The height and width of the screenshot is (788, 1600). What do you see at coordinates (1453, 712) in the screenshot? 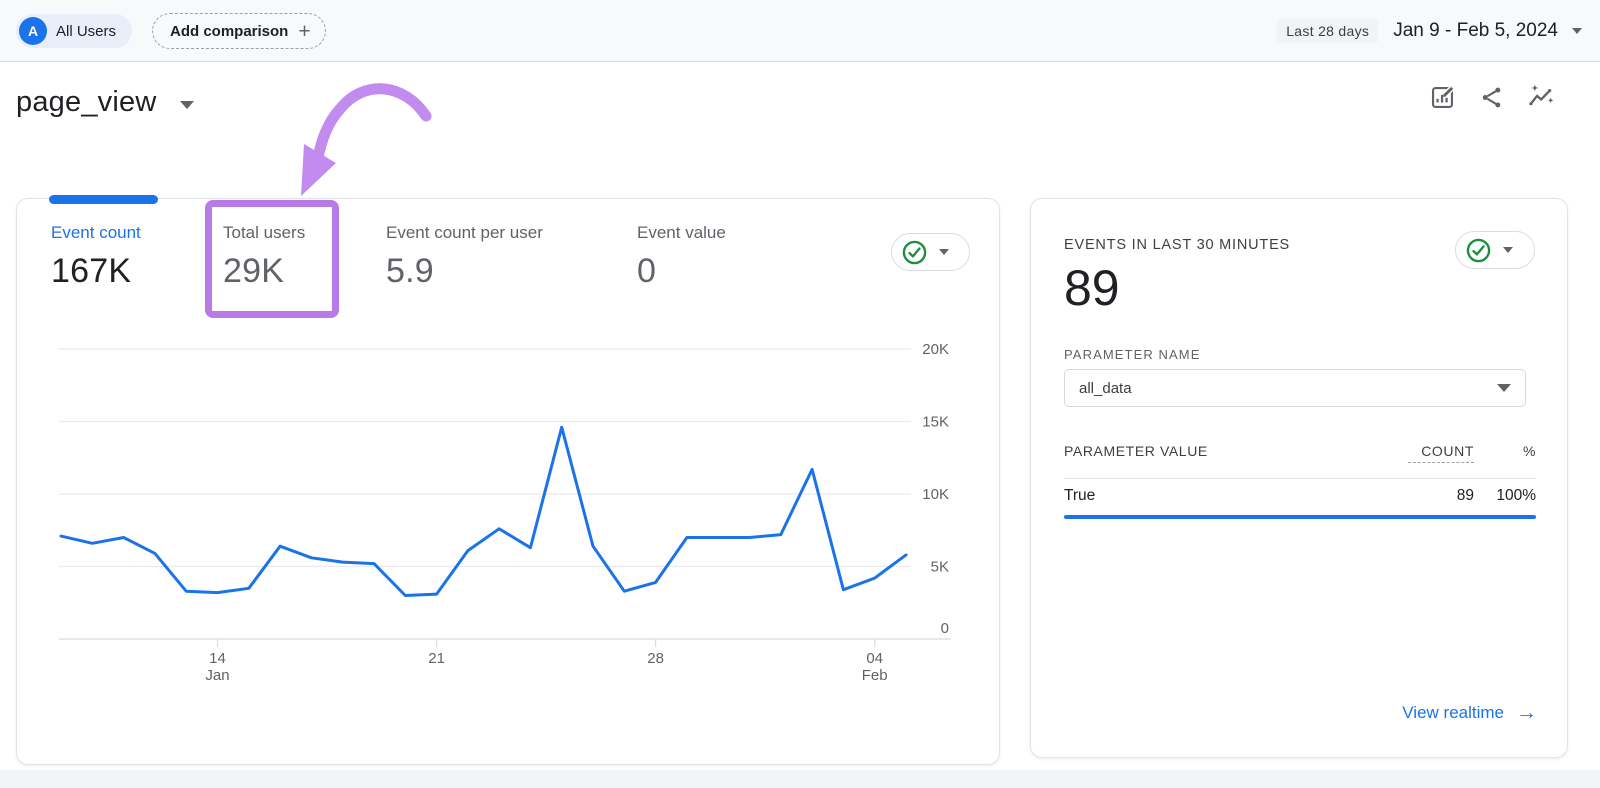
I see `view-realtime-label: View realtime` at bounding box center [1453, 712].